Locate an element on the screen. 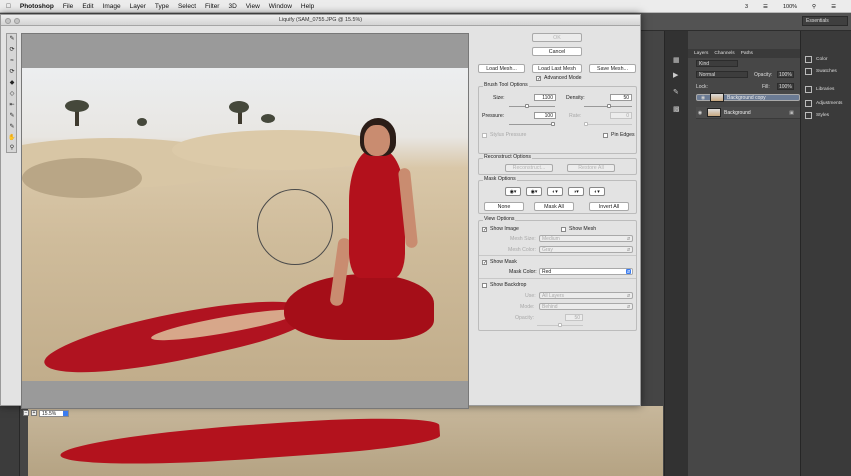 This screenshot has height=476, width=851. wifi-icon: ☰ is located at coordinates (765, 7).